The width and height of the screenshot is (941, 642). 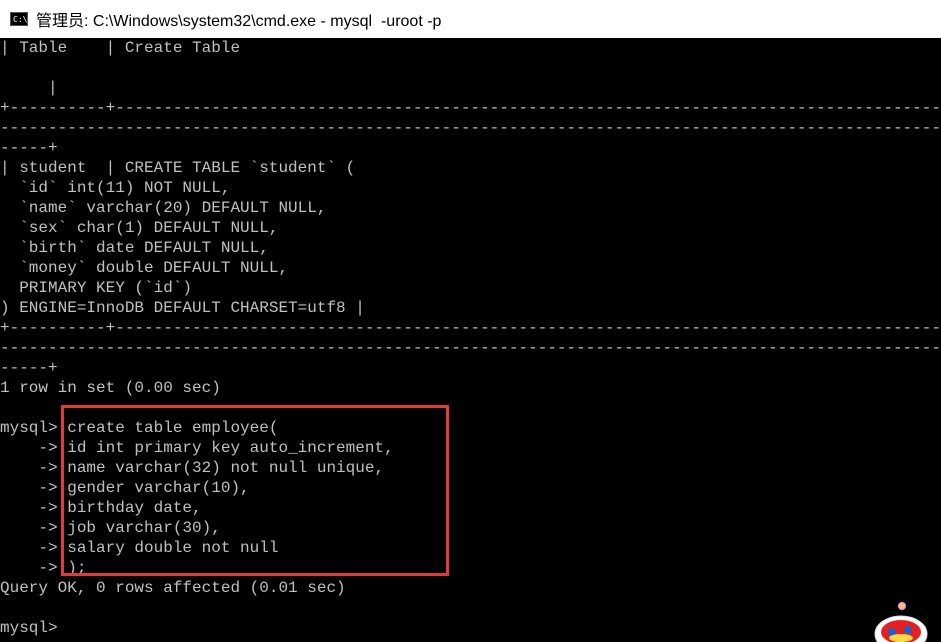 What do you see at coordinates (163, 208) in the screenshot?
I see `console-line: `name` varchar(20) DEFAULT NULL,` at bounding box center [163, 208].